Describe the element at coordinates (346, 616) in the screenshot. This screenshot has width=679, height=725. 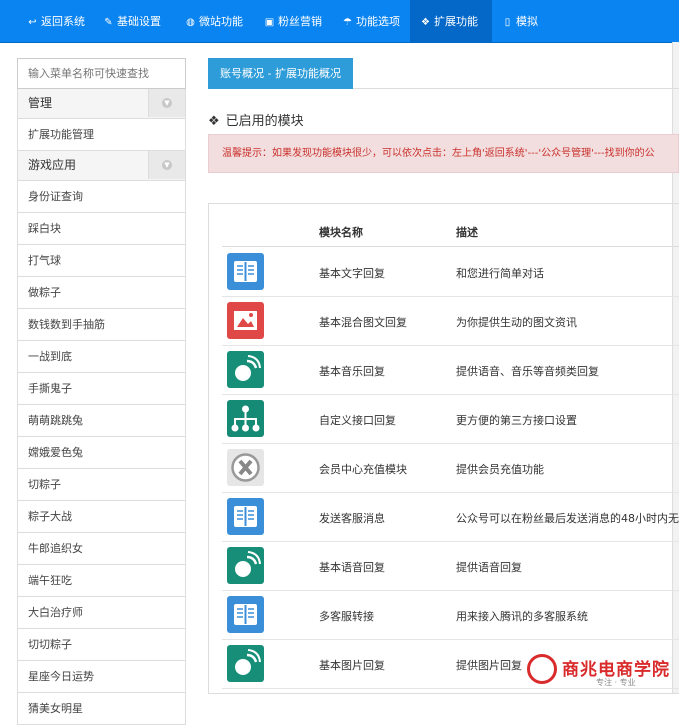
I see `module-name: 多客服转接` at that location.